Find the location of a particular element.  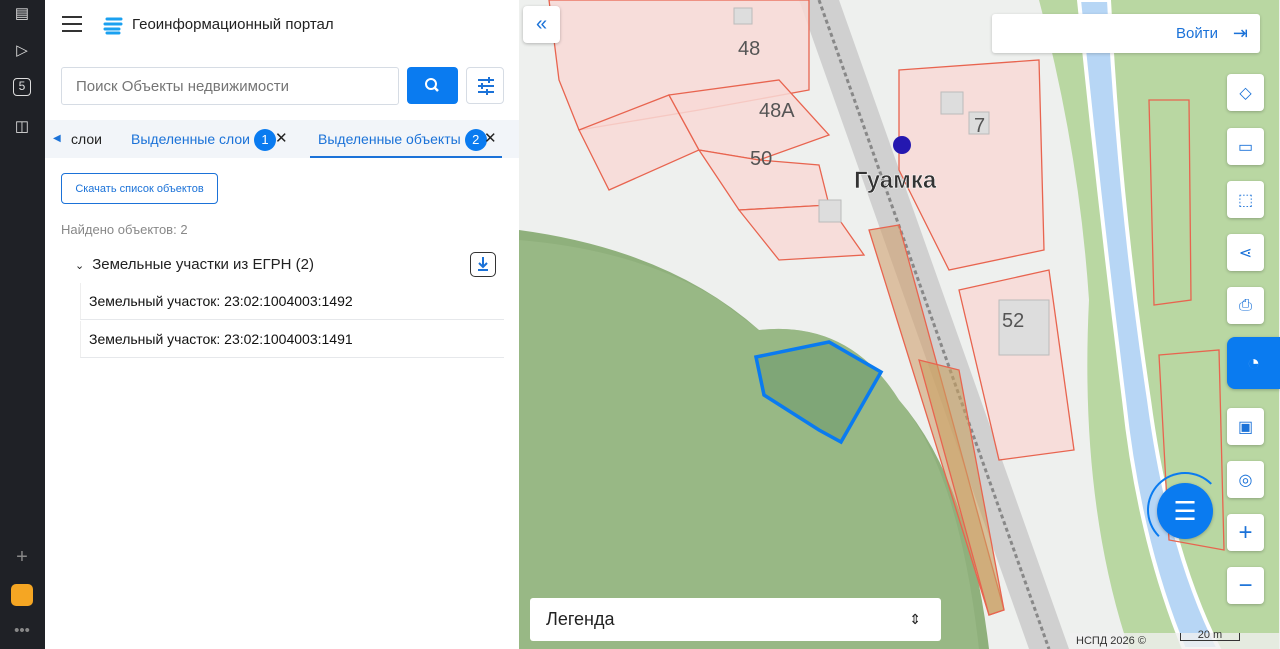

documents-icon: ▤ is located at coordinates (22, 14).